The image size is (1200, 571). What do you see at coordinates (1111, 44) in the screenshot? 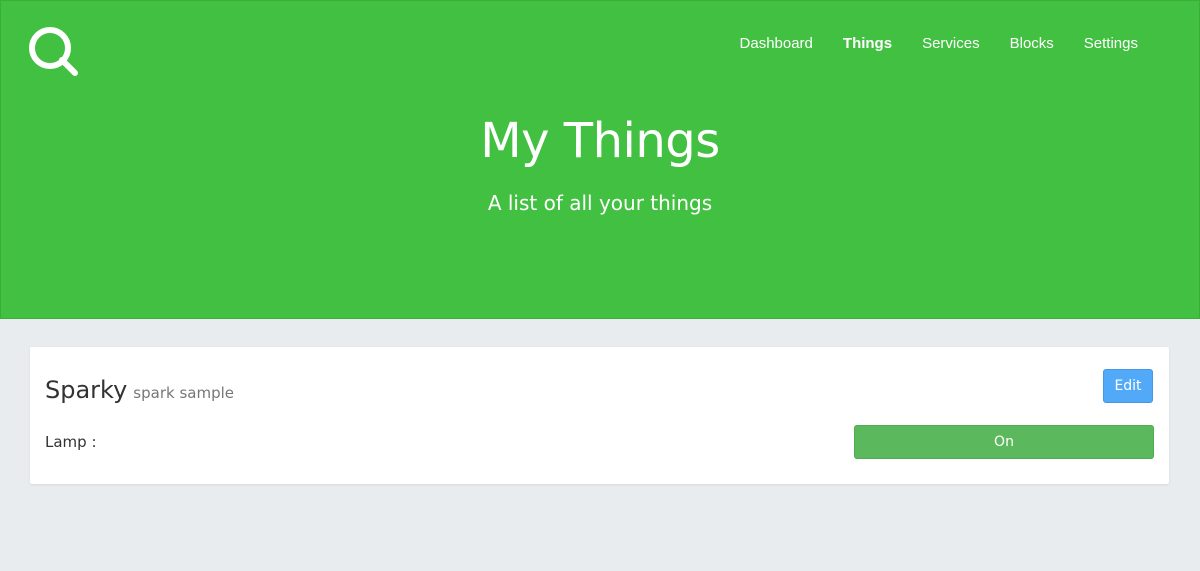
I see `nav-item-settings: Settings` at bounding box center [1111, 44].